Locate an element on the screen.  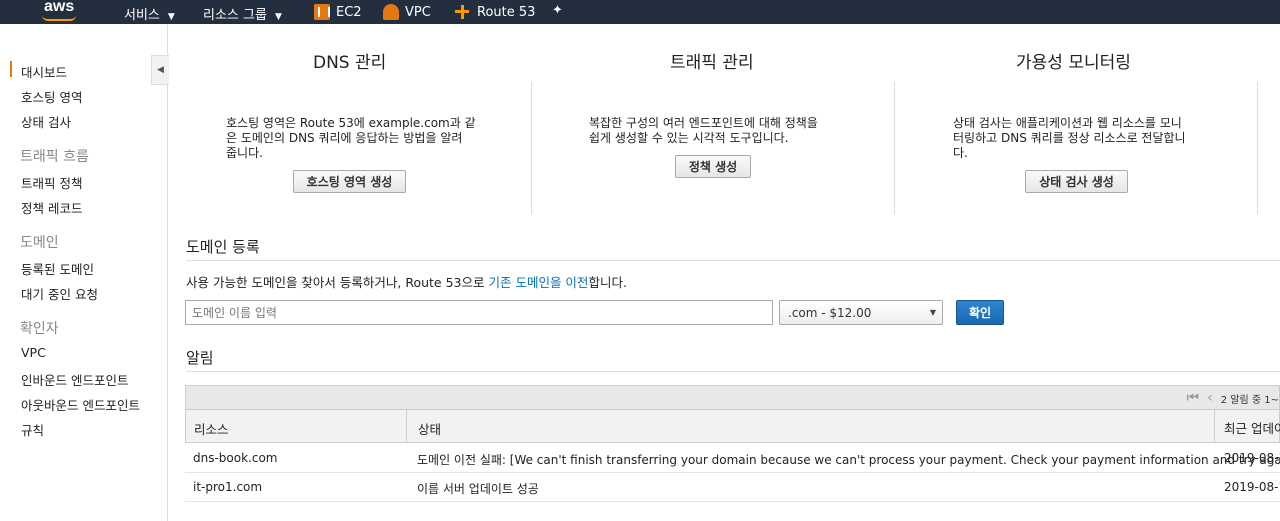
feature-title-dns: DNS 관리 is located at coordinates (350, 63).